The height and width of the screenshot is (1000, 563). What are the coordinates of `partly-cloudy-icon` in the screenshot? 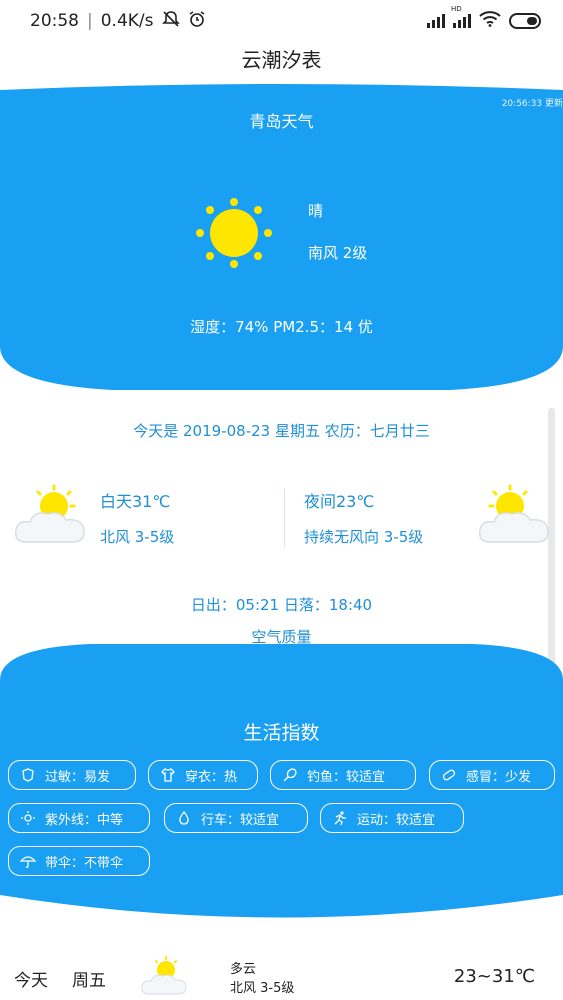 It's located at (164, 978).